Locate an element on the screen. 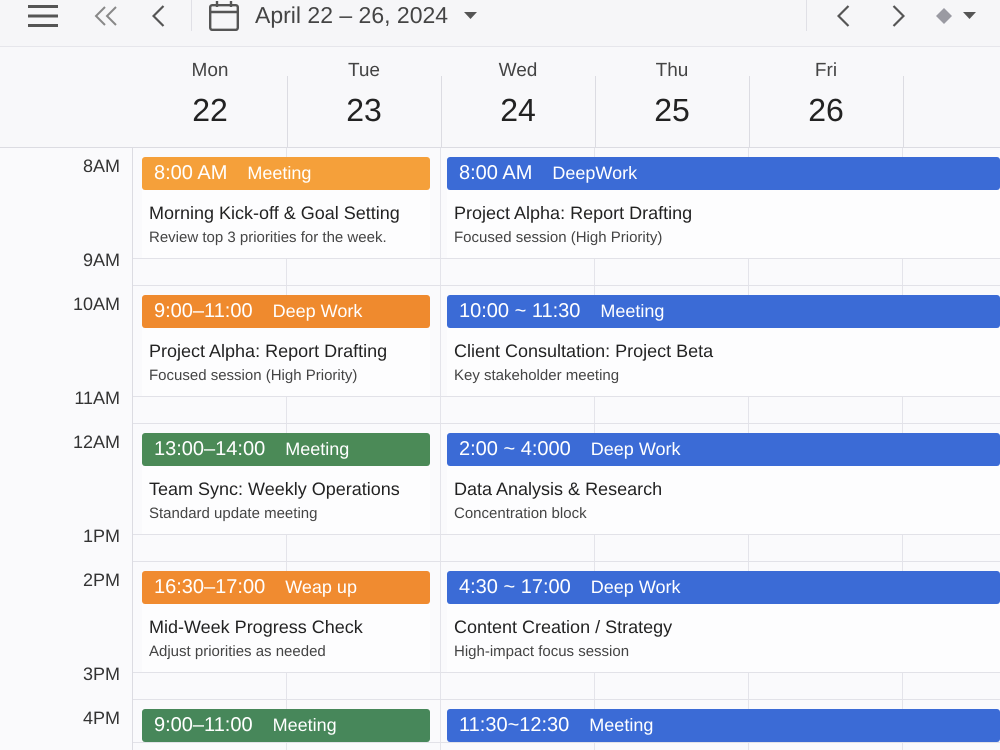 This screenshot has width=1000, height=750. time-label: 4PM is located at coordinates (101, 718).